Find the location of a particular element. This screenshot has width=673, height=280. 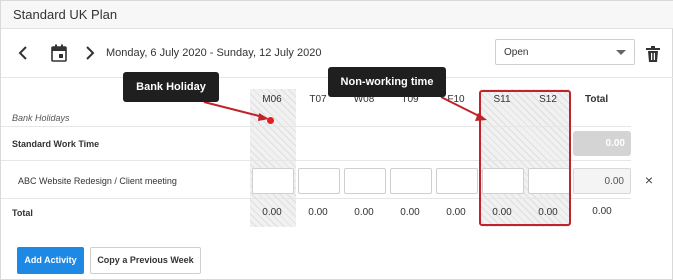

hours-input-f10 is located at coordinates (457, 181).